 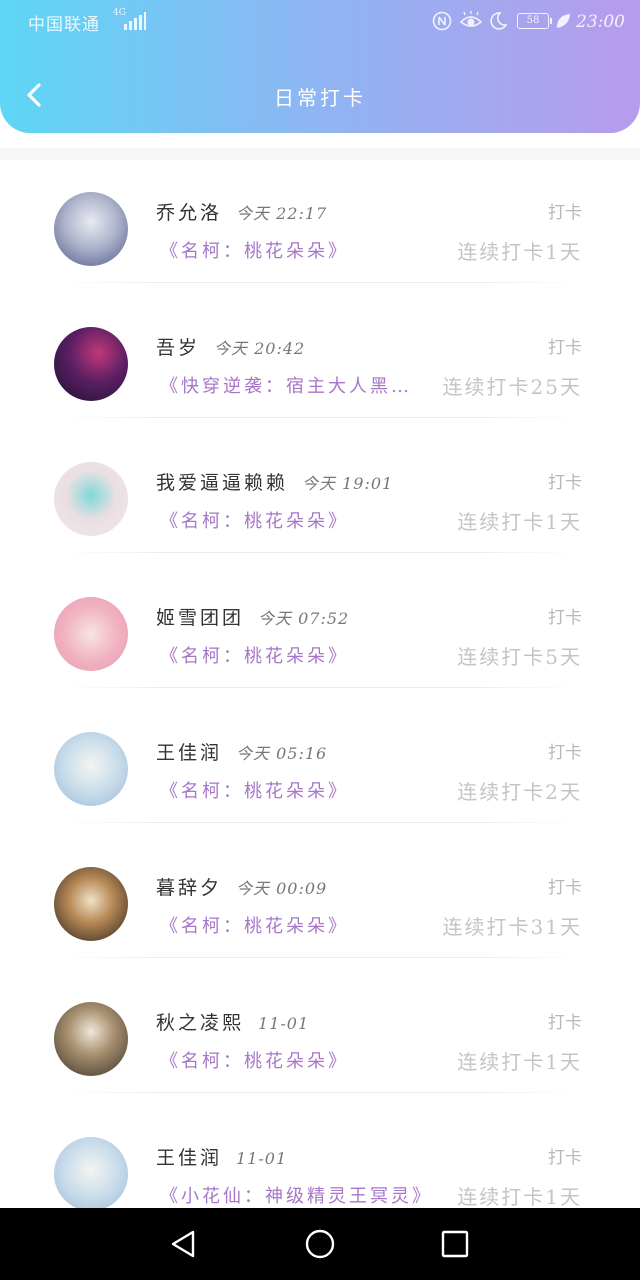 I want to click on list-item: 秋之凌熙 11-01 《名柯：桃花朵朵》 打卡 连续打卡1天, so click(x=320, y=1025).